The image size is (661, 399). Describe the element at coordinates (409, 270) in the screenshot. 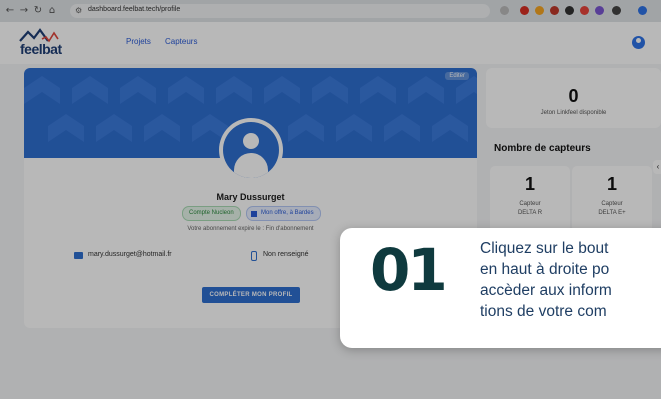

I see `step-number: 01` at that location.